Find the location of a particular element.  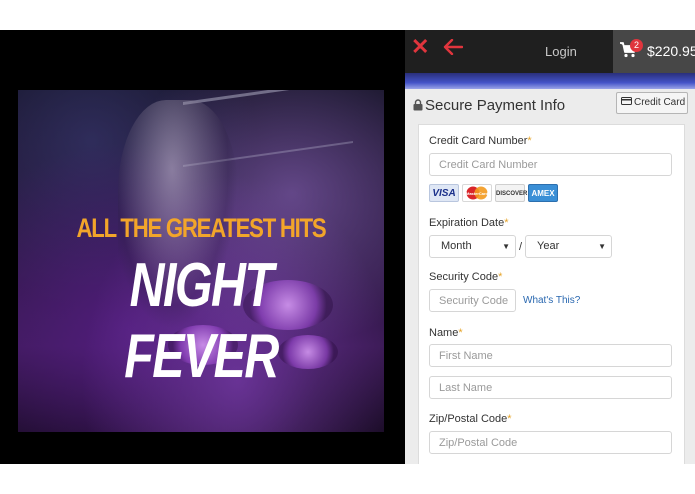

expiration-label: Expiration Date* is located at coordinates (469, 223).